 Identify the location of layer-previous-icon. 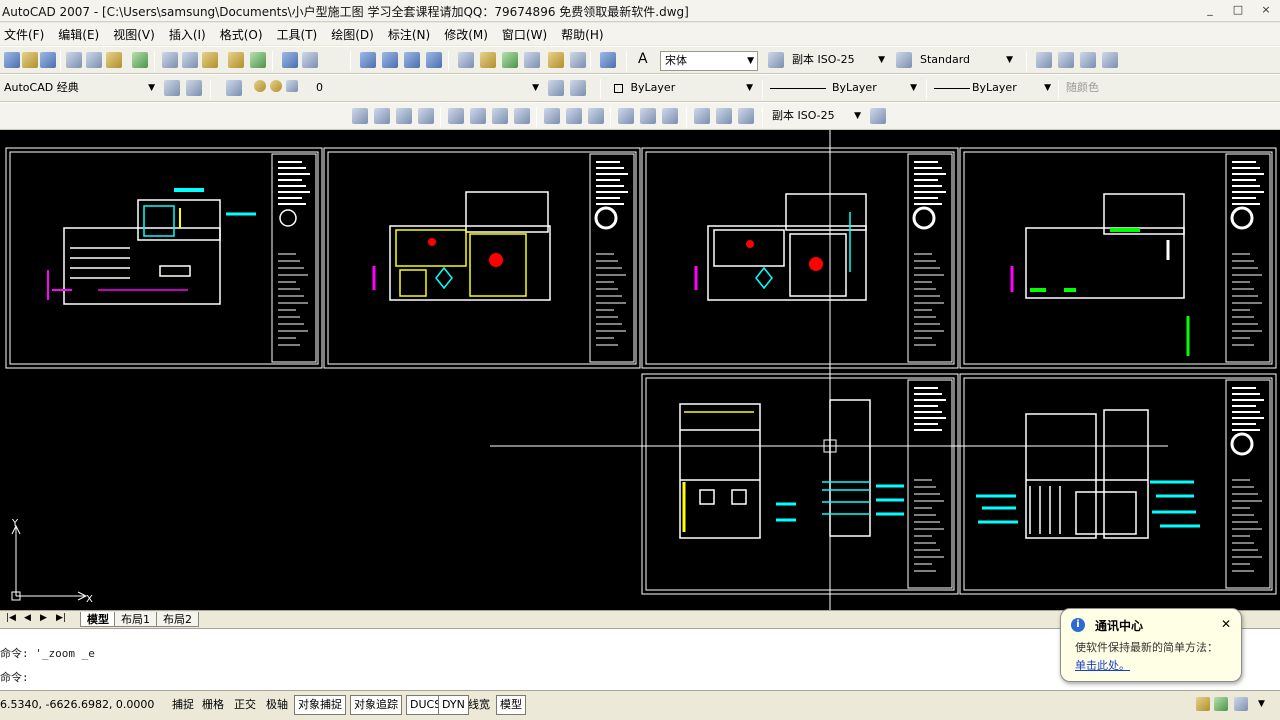
(578, 88).